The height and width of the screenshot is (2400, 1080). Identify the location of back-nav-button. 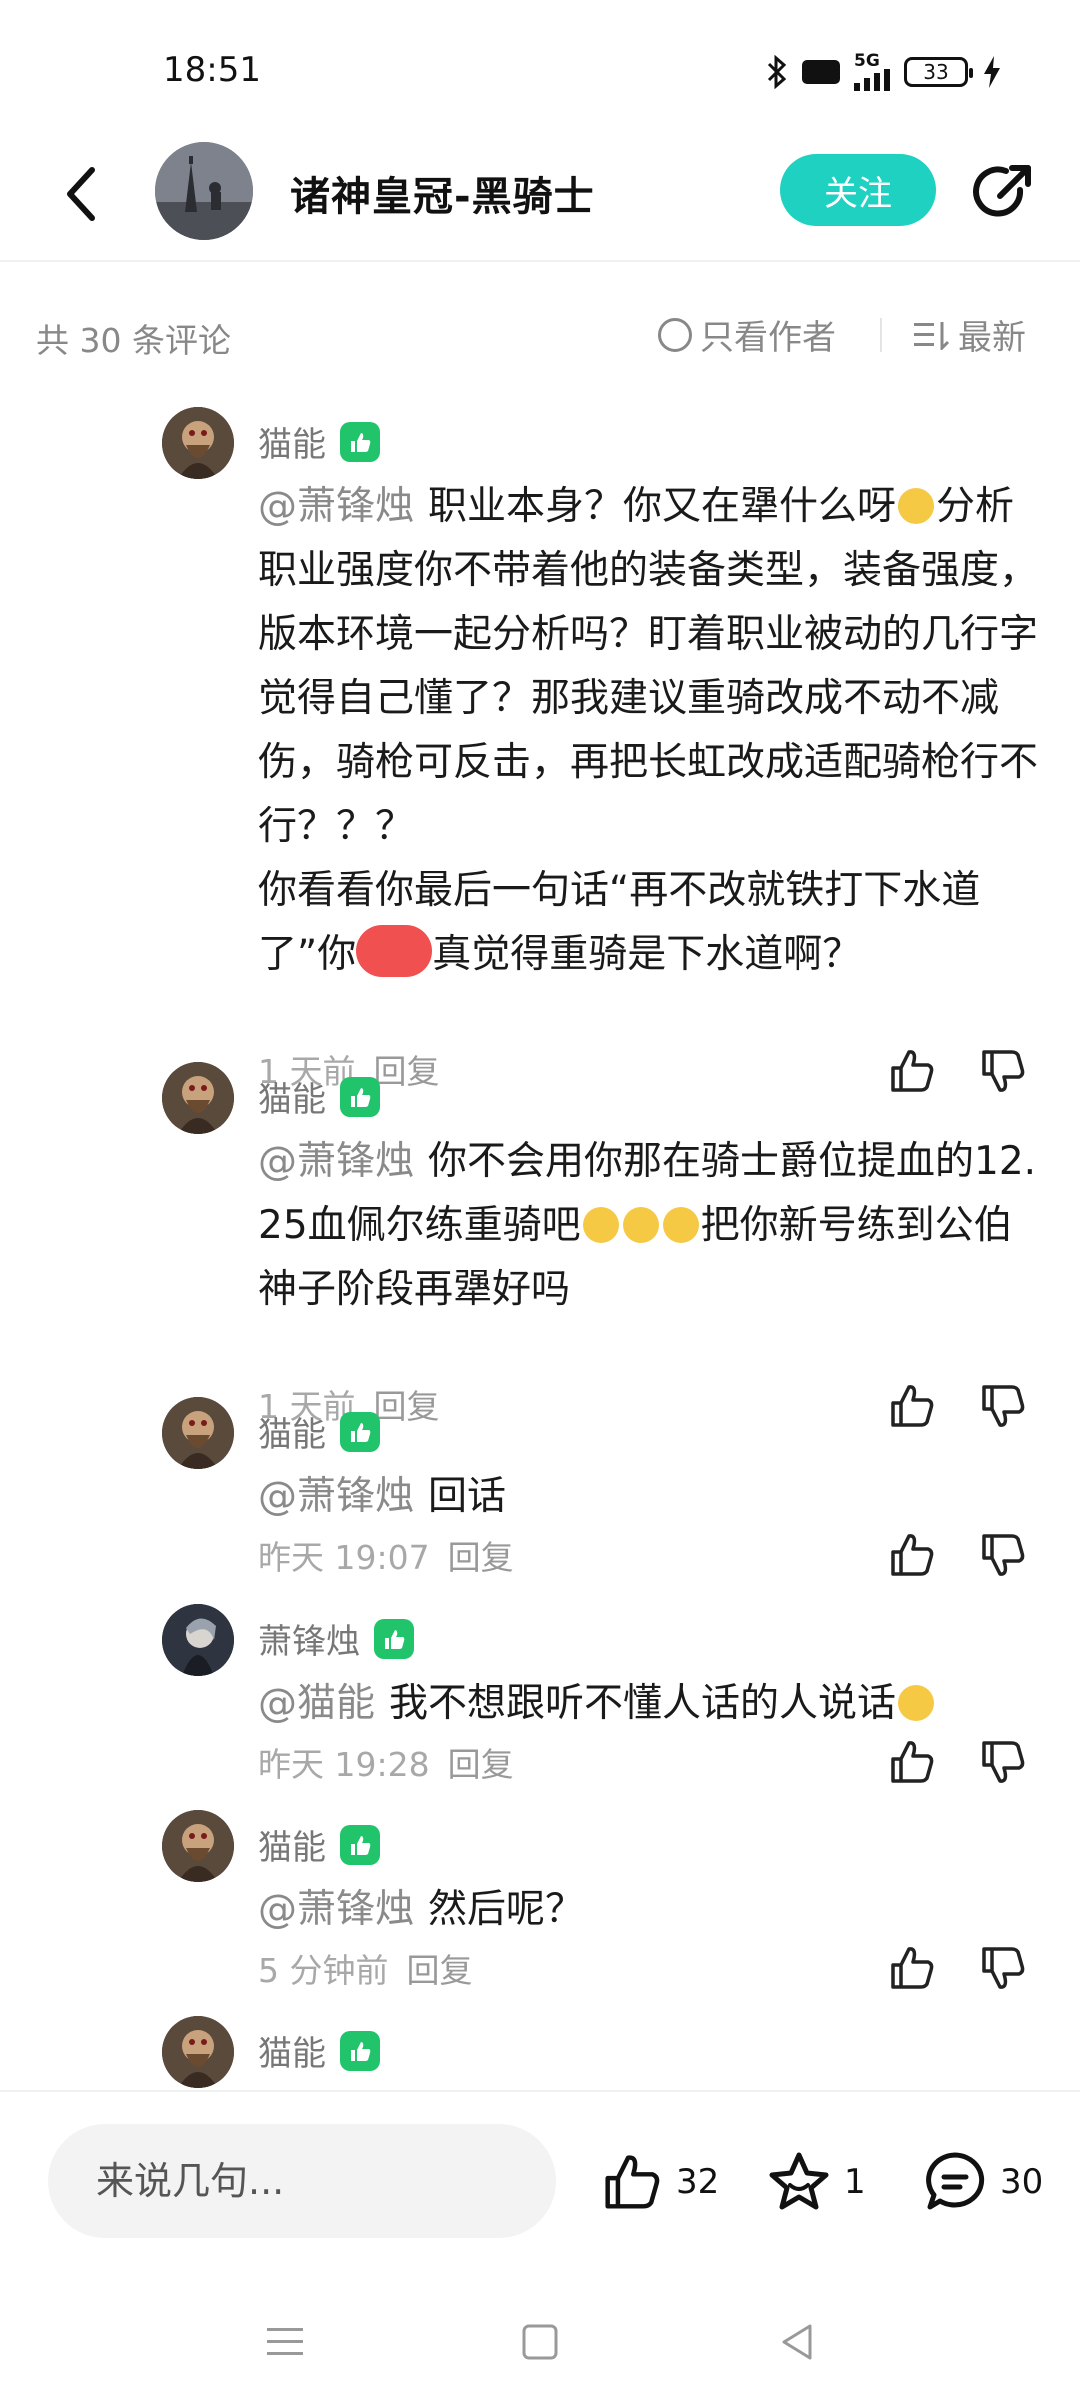
(798, 2342).